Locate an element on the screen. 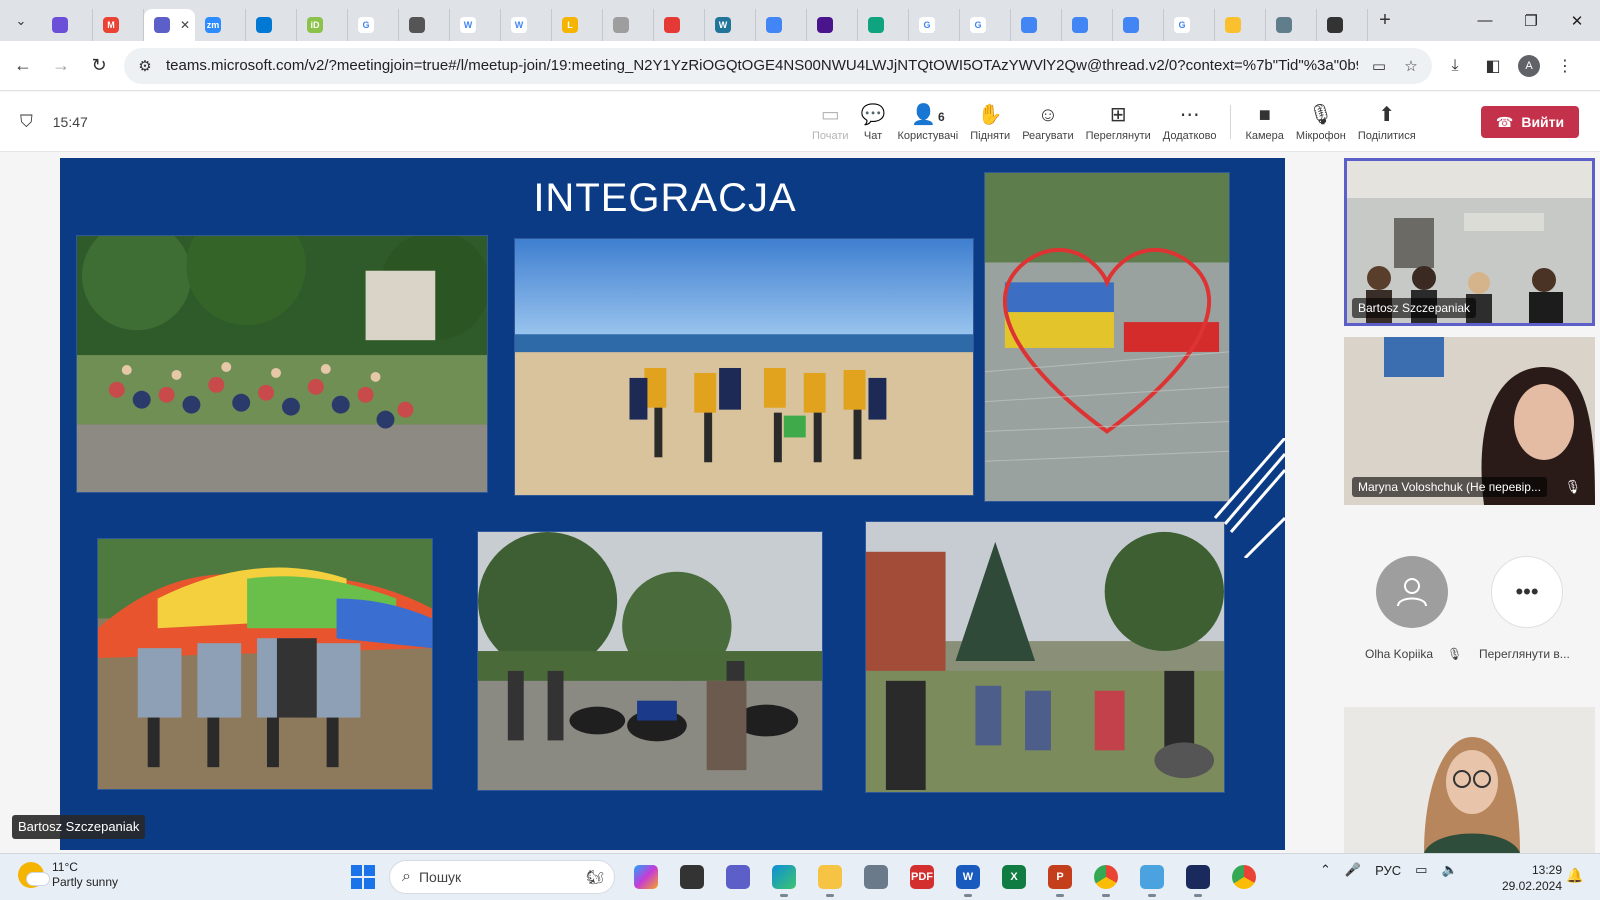  pdf-icon: PDF is located at coordinates (922, 877).